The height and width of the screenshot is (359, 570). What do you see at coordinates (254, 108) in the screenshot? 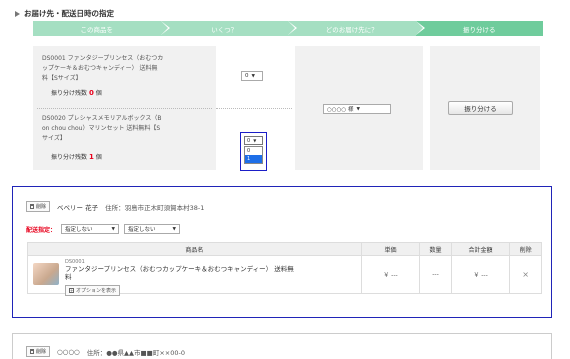
I see `quantity-divider` at bounding box center [254, 108].